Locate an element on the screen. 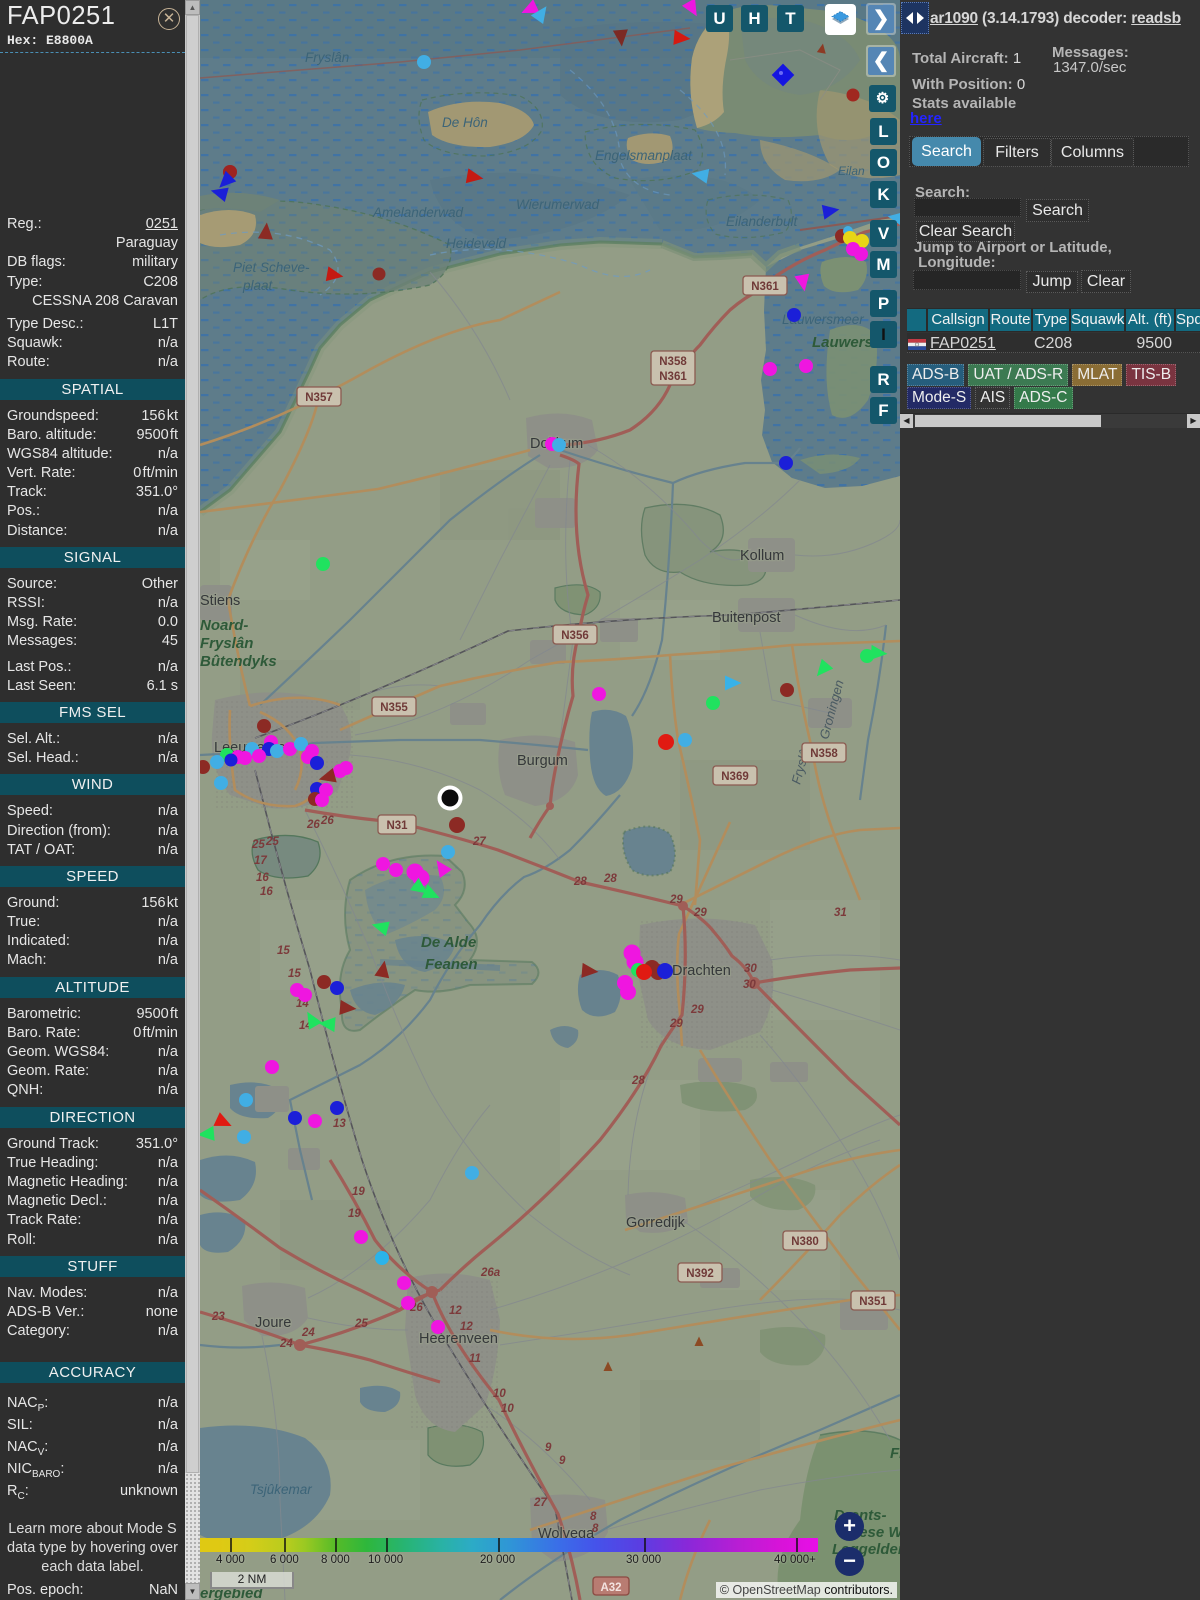  svg-text: De Hôn is located at coordinates (465, 122).